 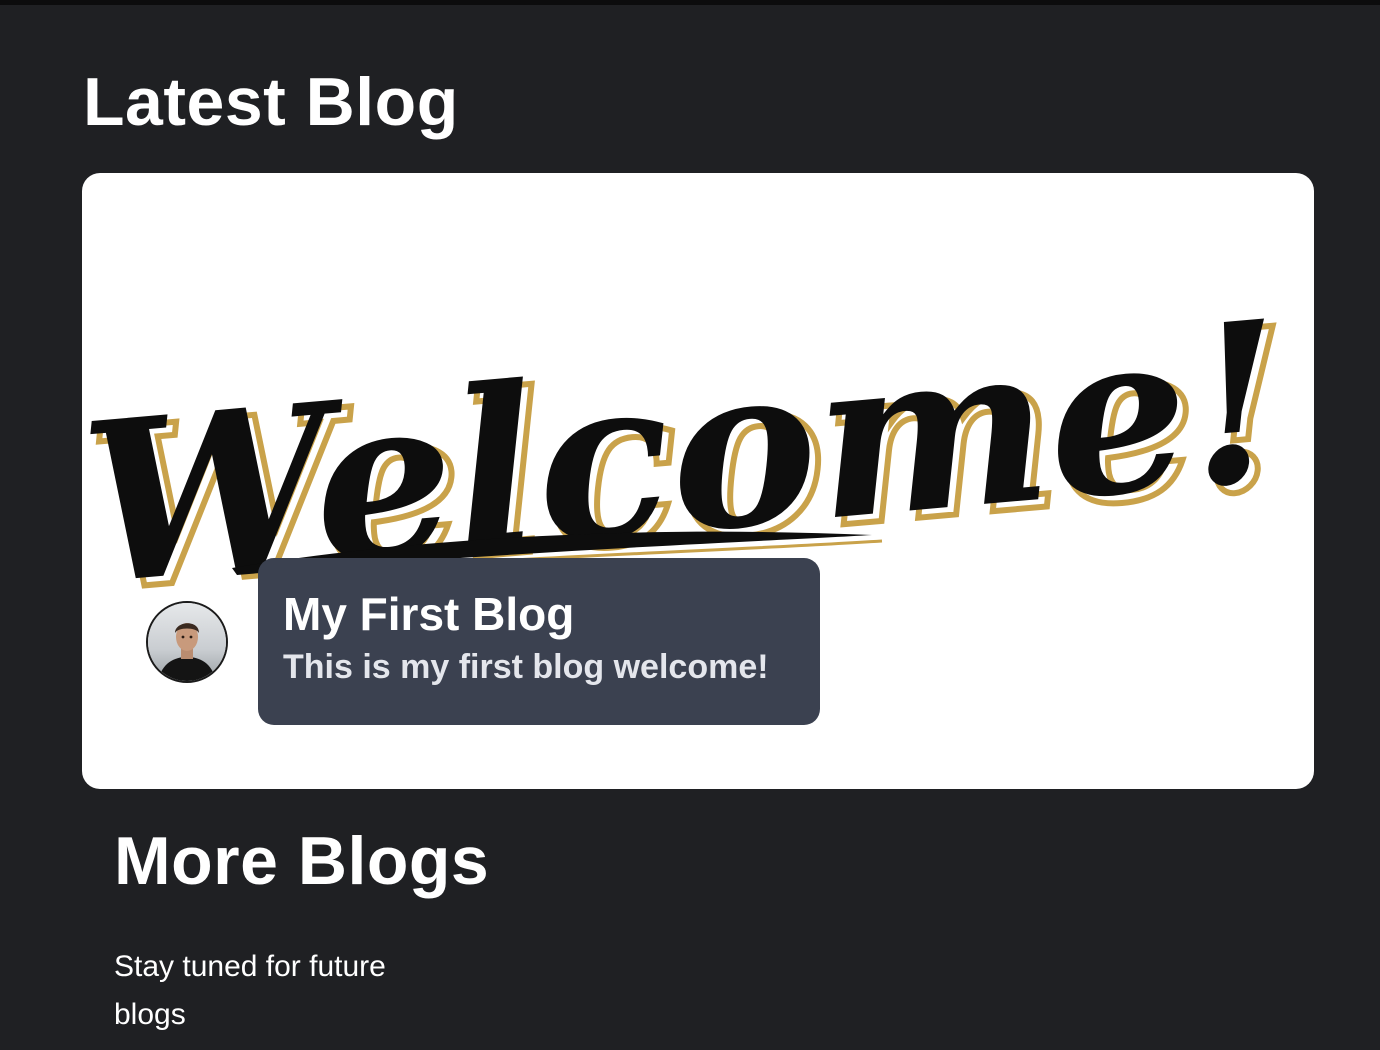 I want to click on latest-blog-heading: Latest Blog, so click(x=271, y=102).